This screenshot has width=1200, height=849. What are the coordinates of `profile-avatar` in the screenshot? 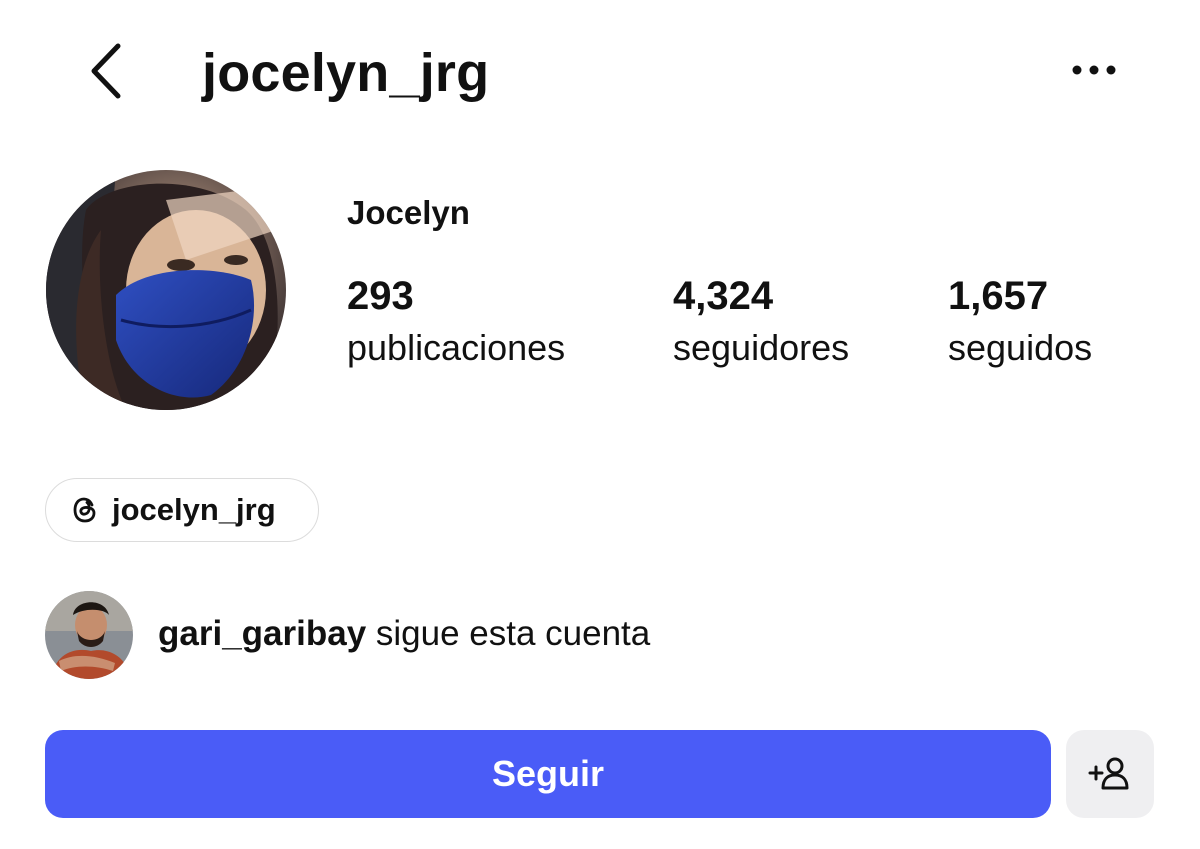 It's located at (166, 290).